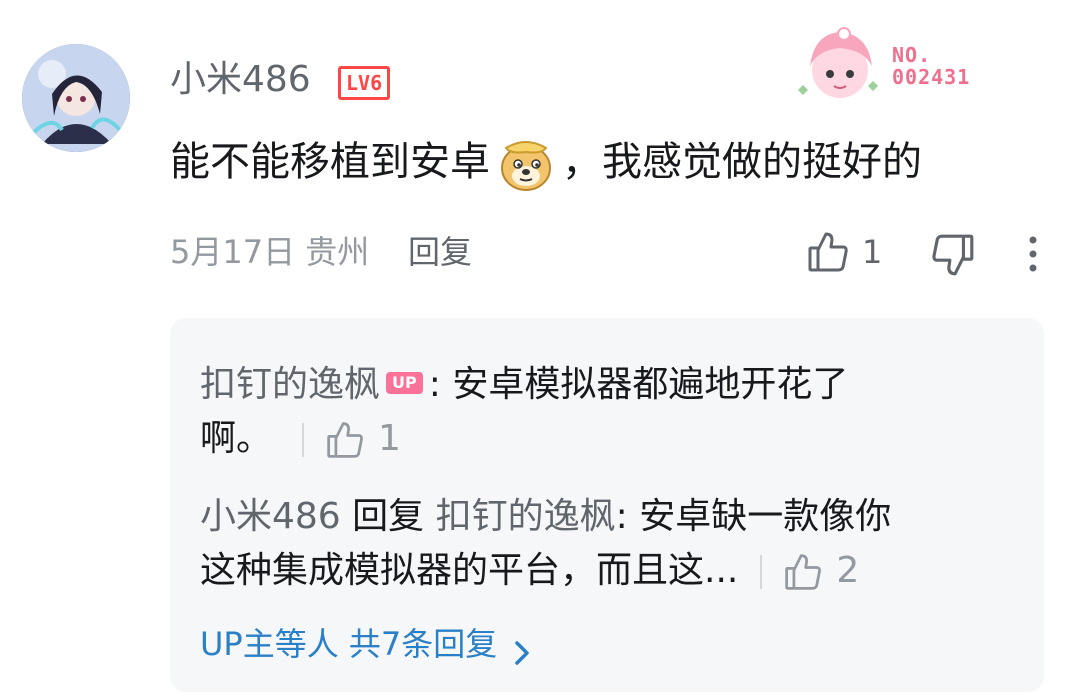  What do you see at coordinates (522, 648) in the screenshot?
I see `chevron-right-icon` at bounding box center [522, 648].